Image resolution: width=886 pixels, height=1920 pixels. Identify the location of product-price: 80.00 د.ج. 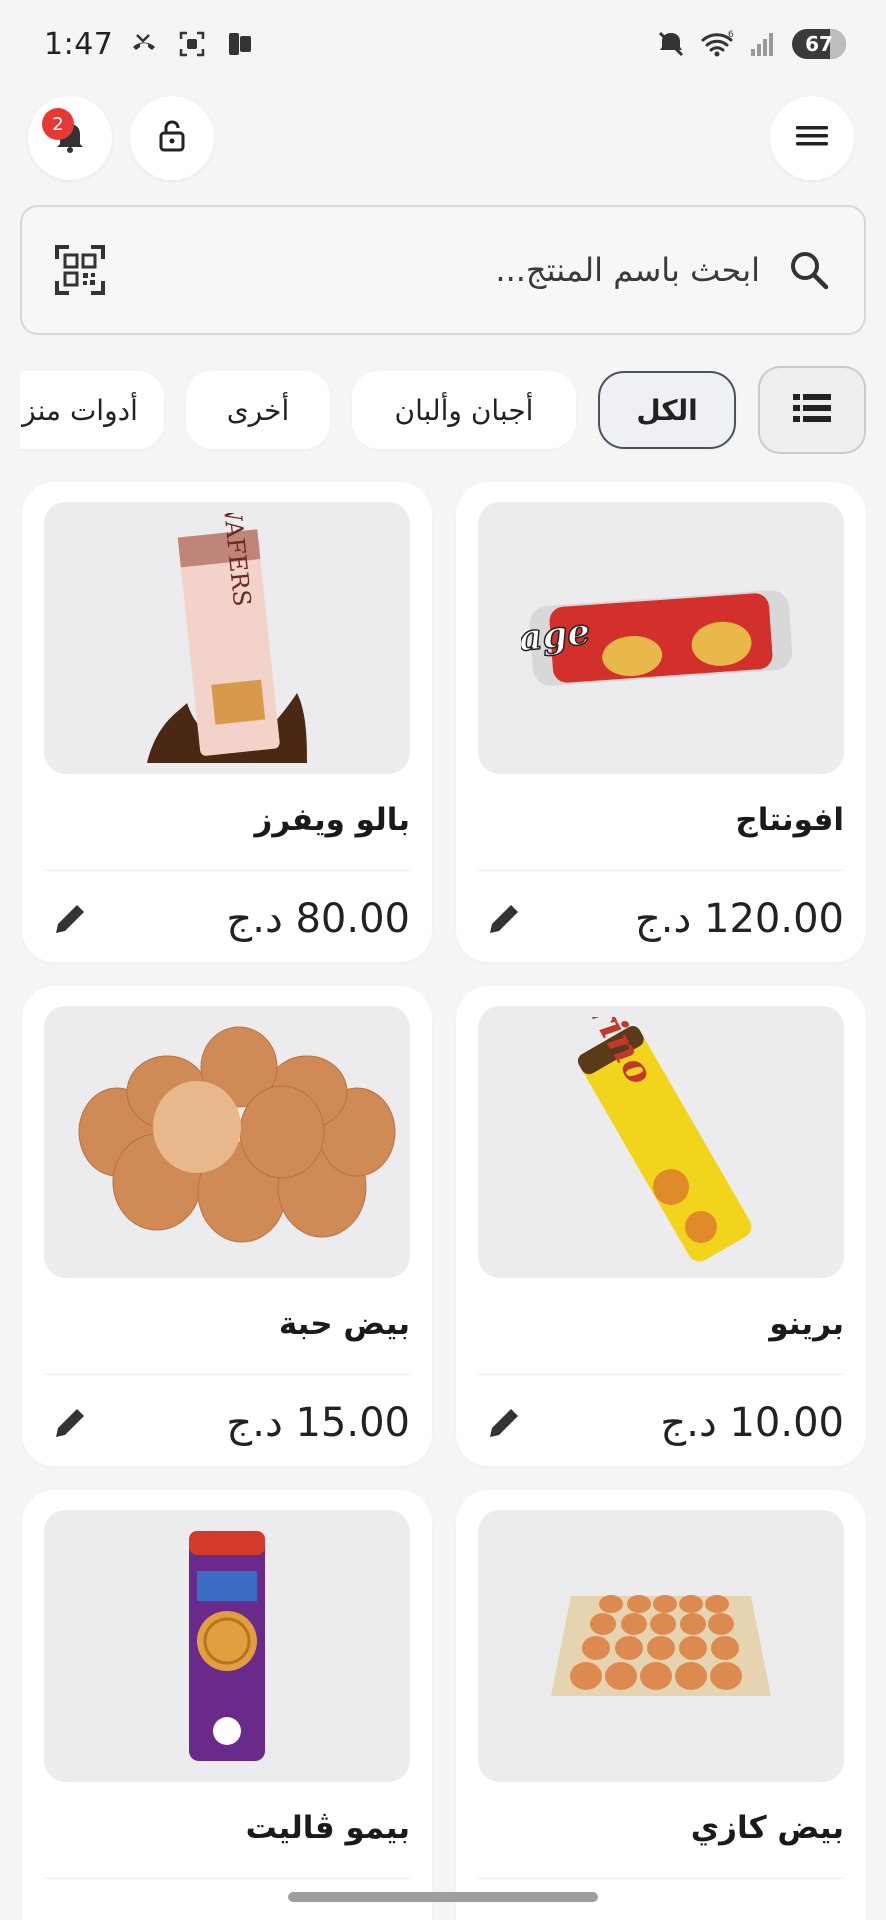
(318, 919).